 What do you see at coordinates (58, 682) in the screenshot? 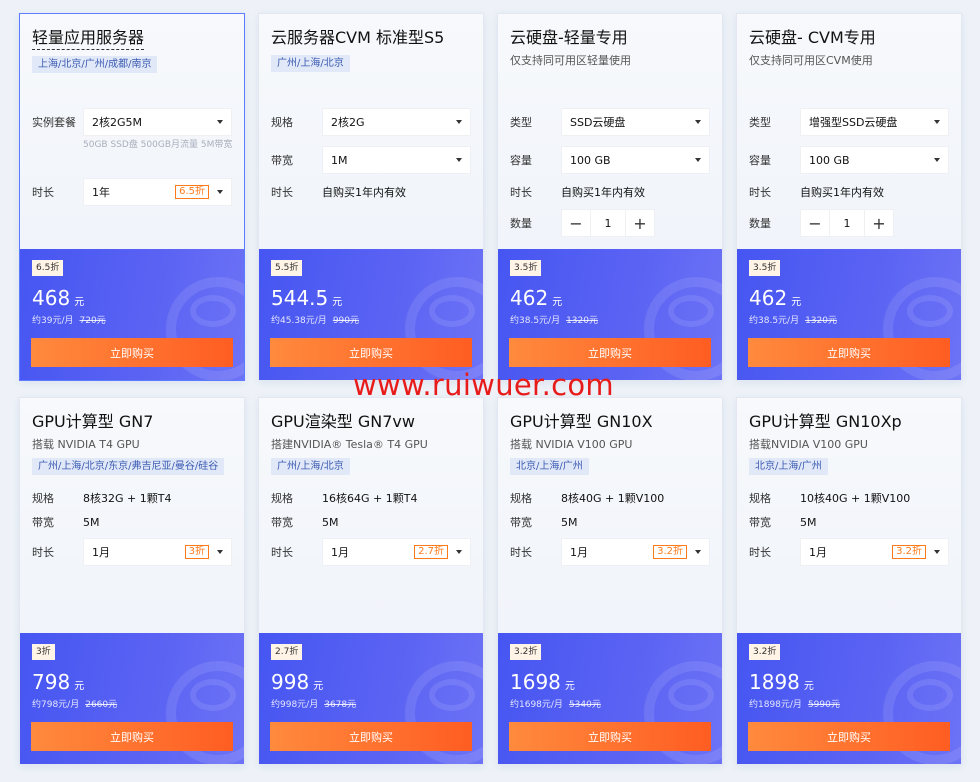
I see `price: 798 元` at bounding box center [58, 682].